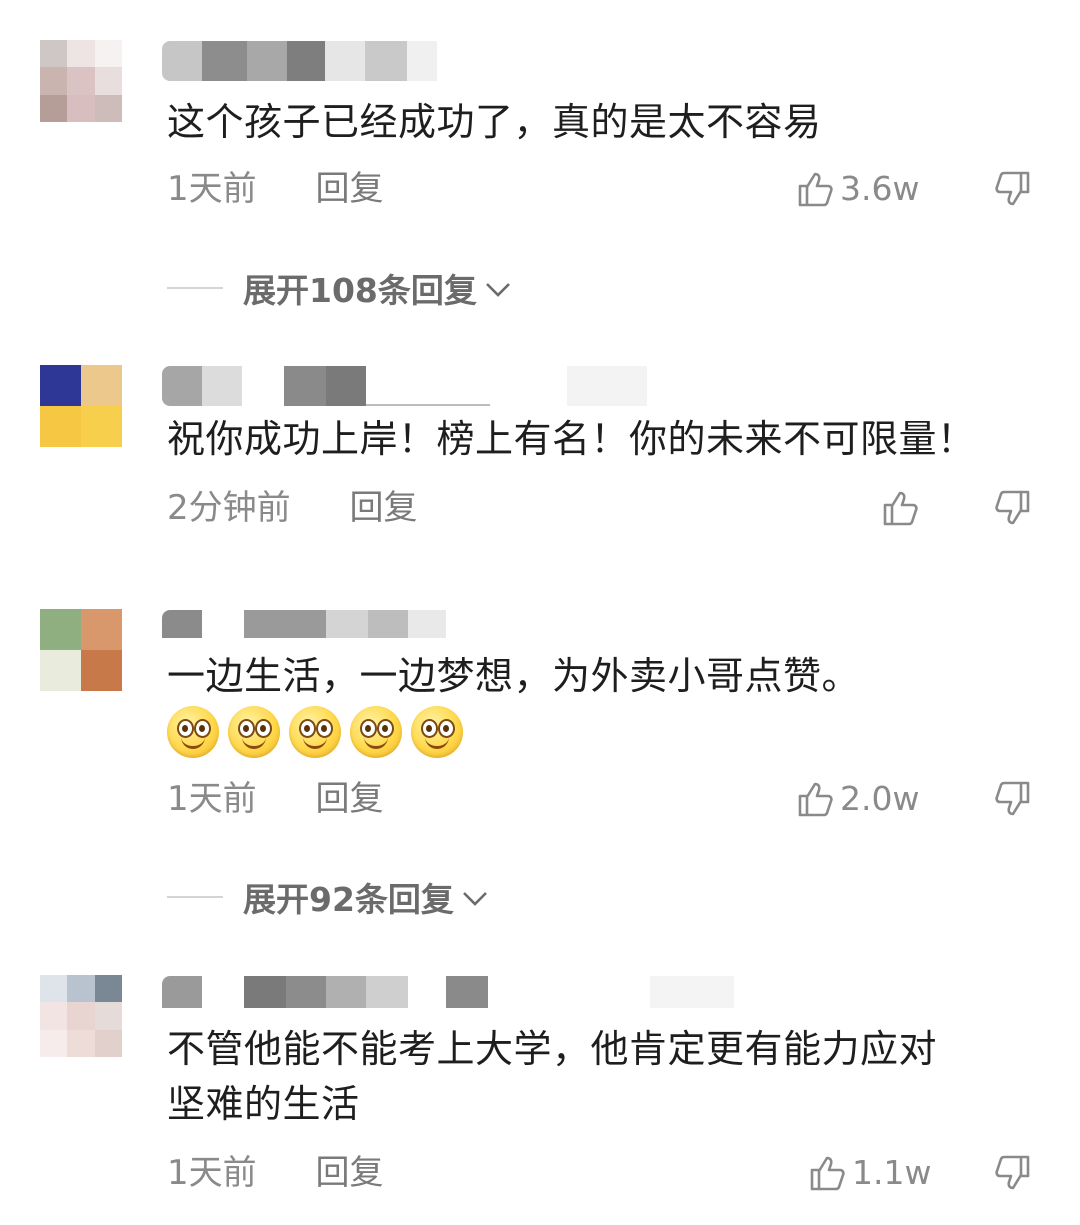  Describe the element at coordinates (494, 122) in the screenshot. I see `comment-text: 这个孩子已经成功了，真的是太不容易` at that location.